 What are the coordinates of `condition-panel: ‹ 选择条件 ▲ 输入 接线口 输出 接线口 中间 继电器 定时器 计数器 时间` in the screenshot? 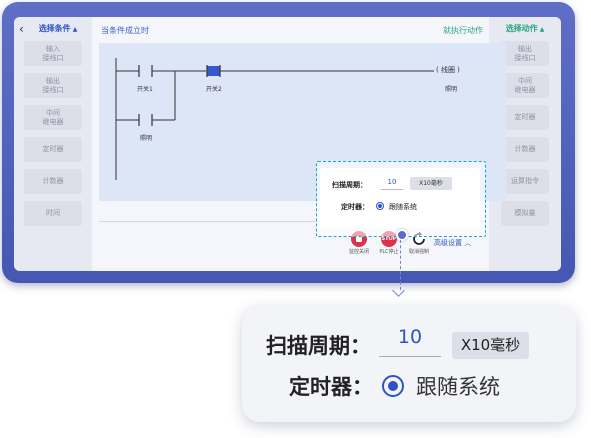 It's located at (53, 144).